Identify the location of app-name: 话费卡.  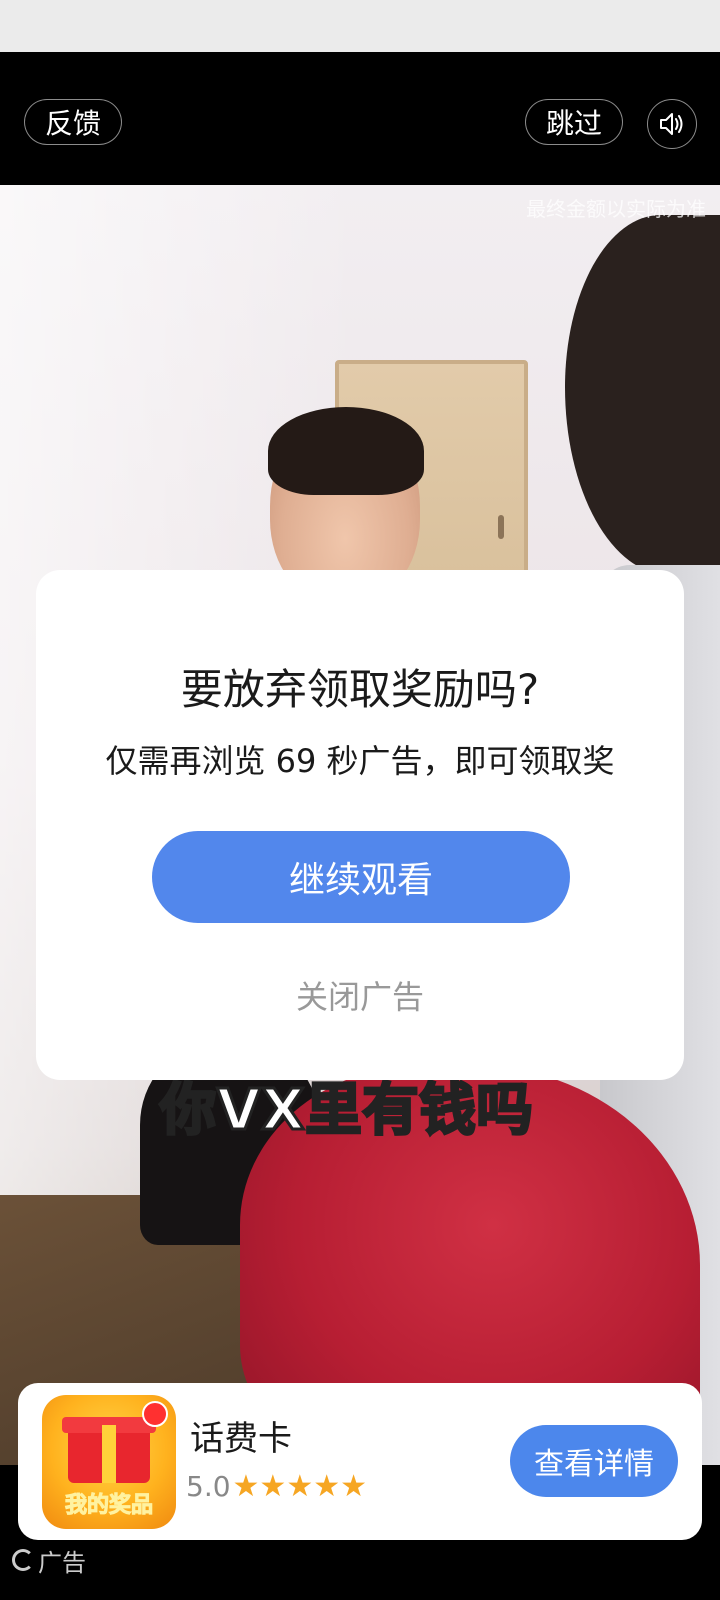
(241, 1439).